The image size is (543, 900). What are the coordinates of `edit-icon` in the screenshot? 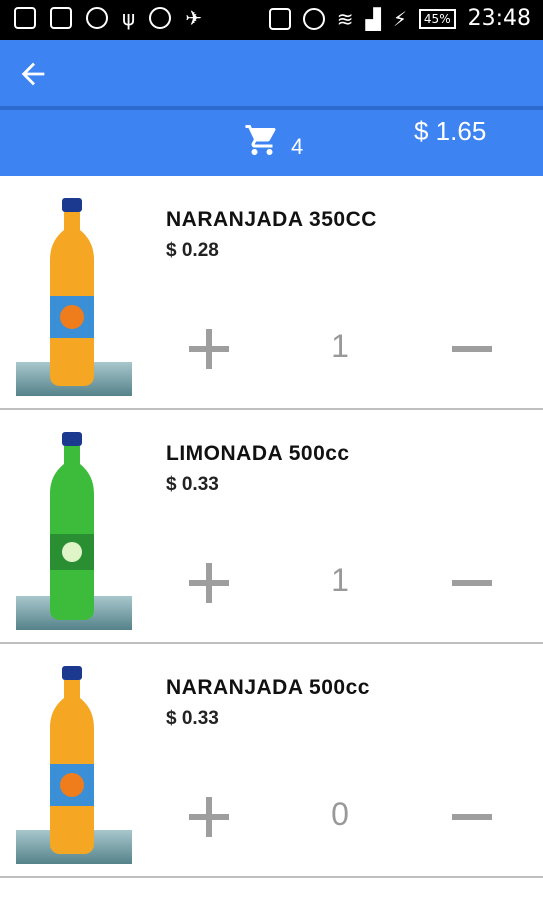 It's located at (61, 18).